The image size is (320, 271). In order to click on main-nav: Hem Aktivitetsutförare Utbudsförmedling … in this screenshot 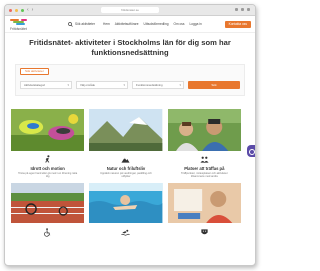, I will do `click(152, 24)`.